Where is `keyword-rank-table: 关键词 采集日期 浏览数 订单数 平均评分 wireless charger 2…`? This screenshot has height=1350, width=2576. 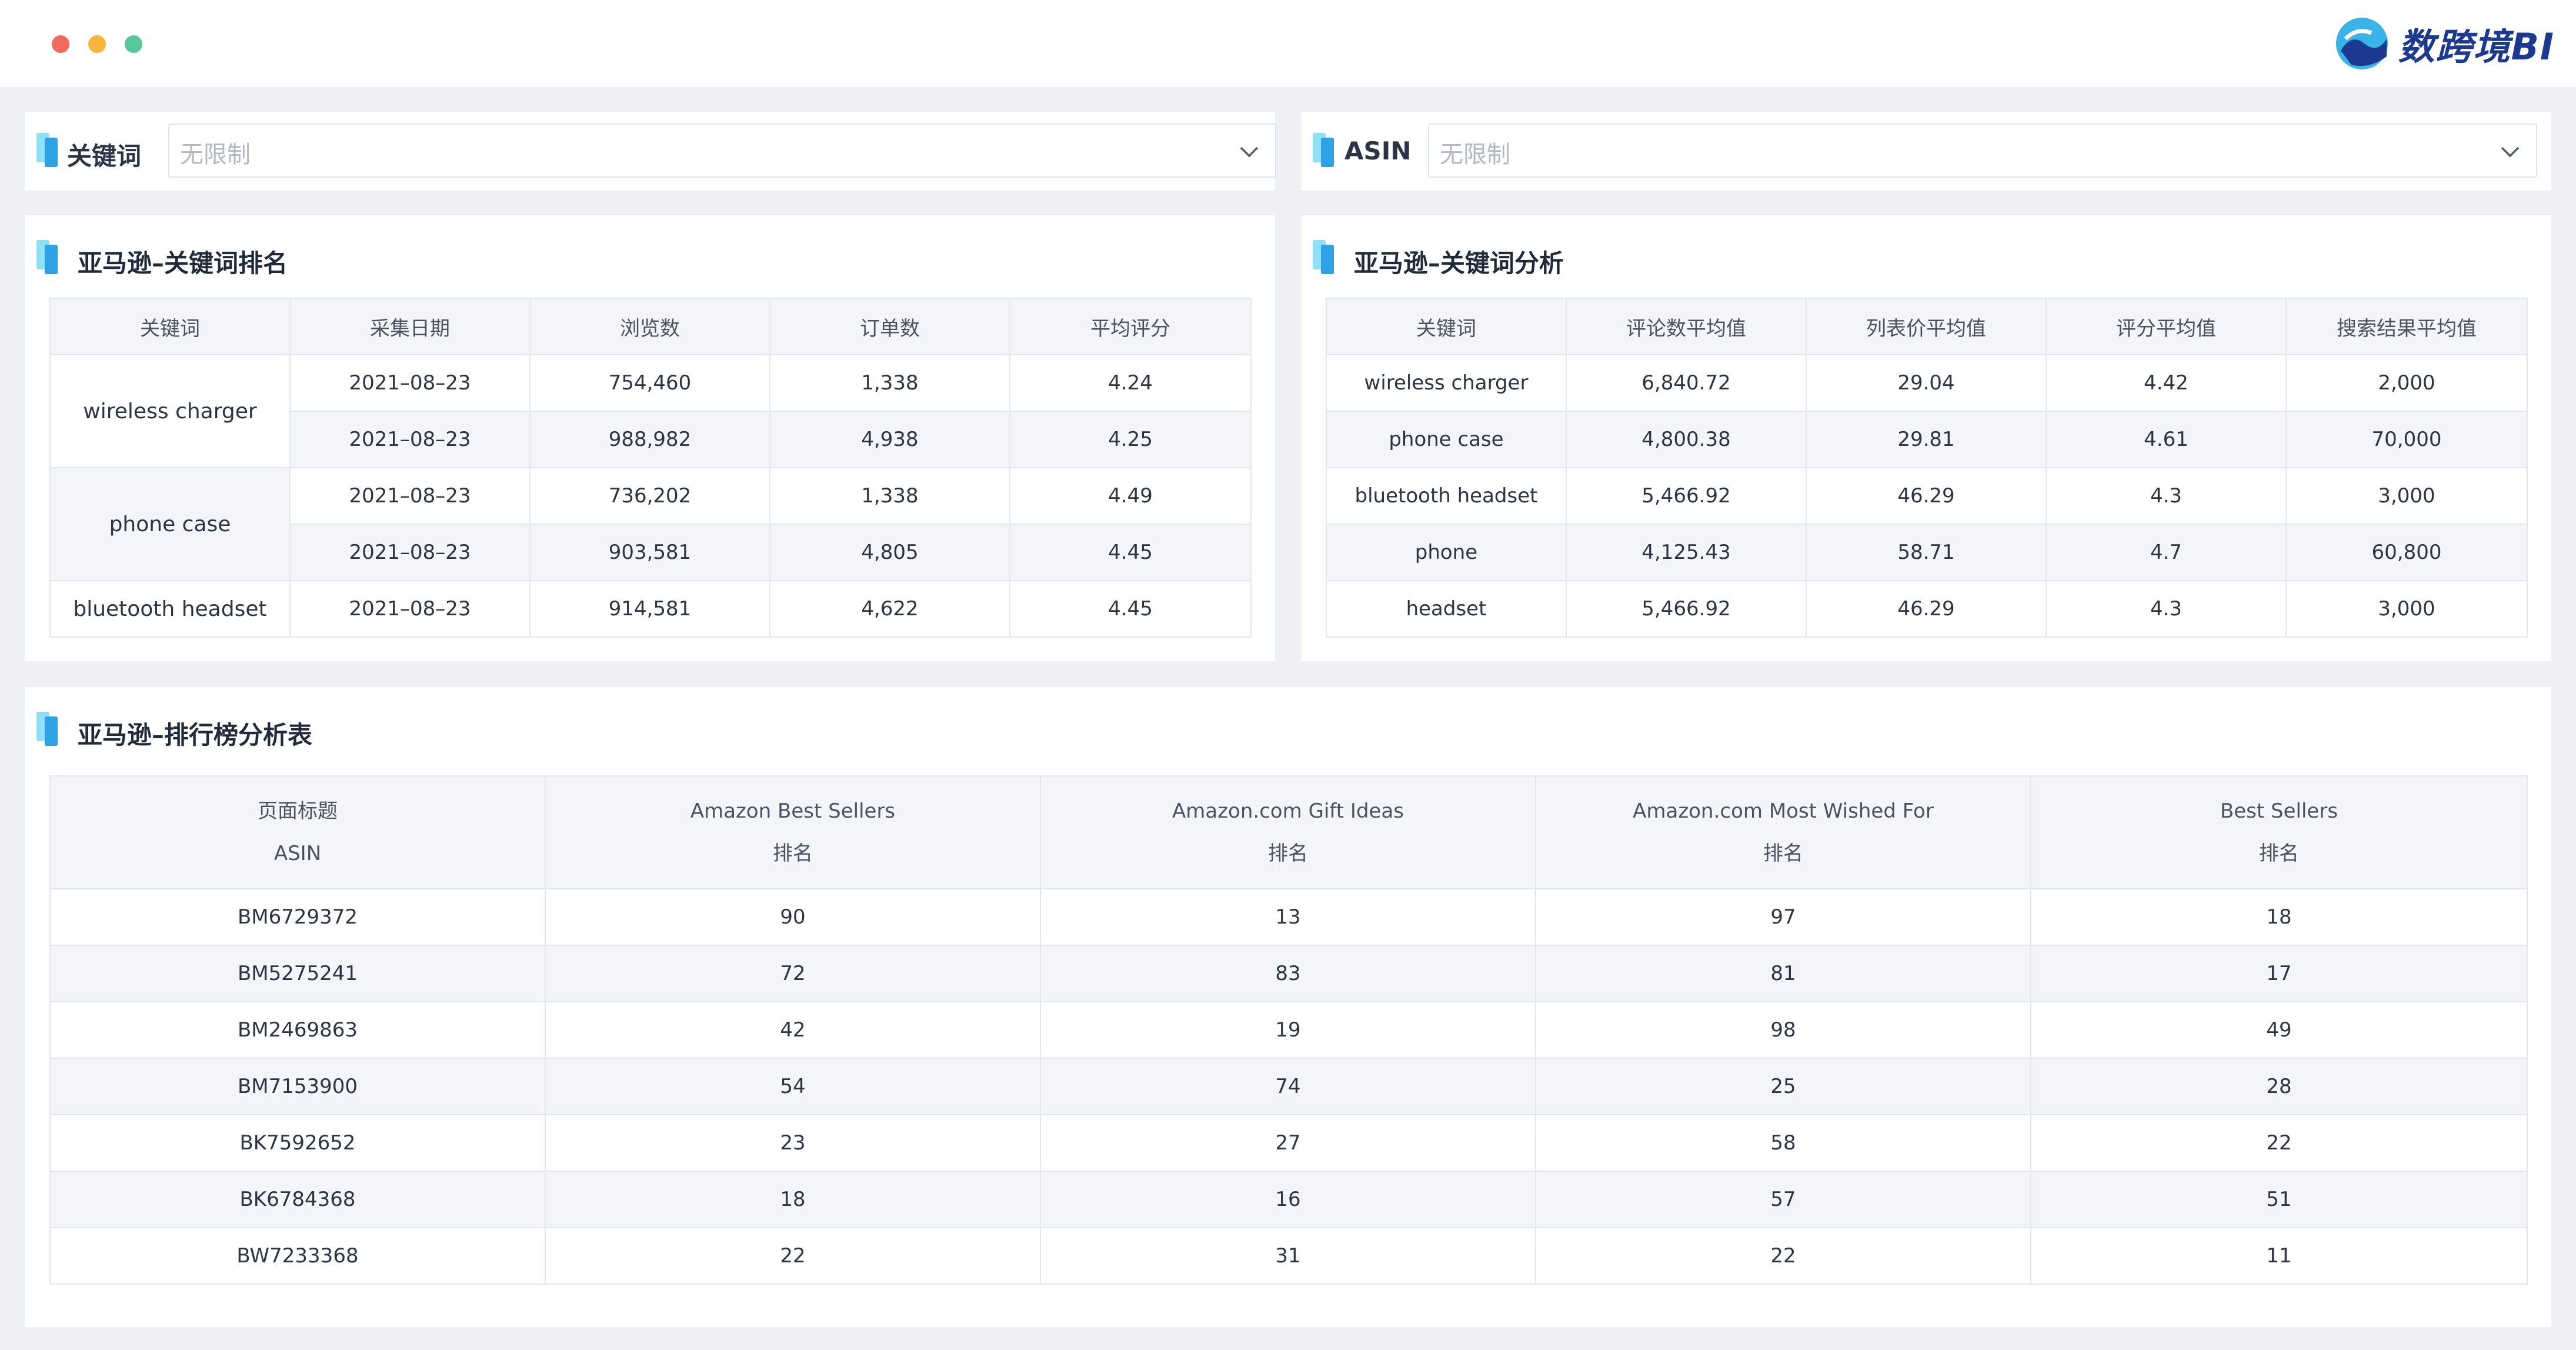
keyword-rank-table: 关键词 采集日期 浏览数 订单数 平均评分 wireless charger 2… is located at coordinates (650, 468).